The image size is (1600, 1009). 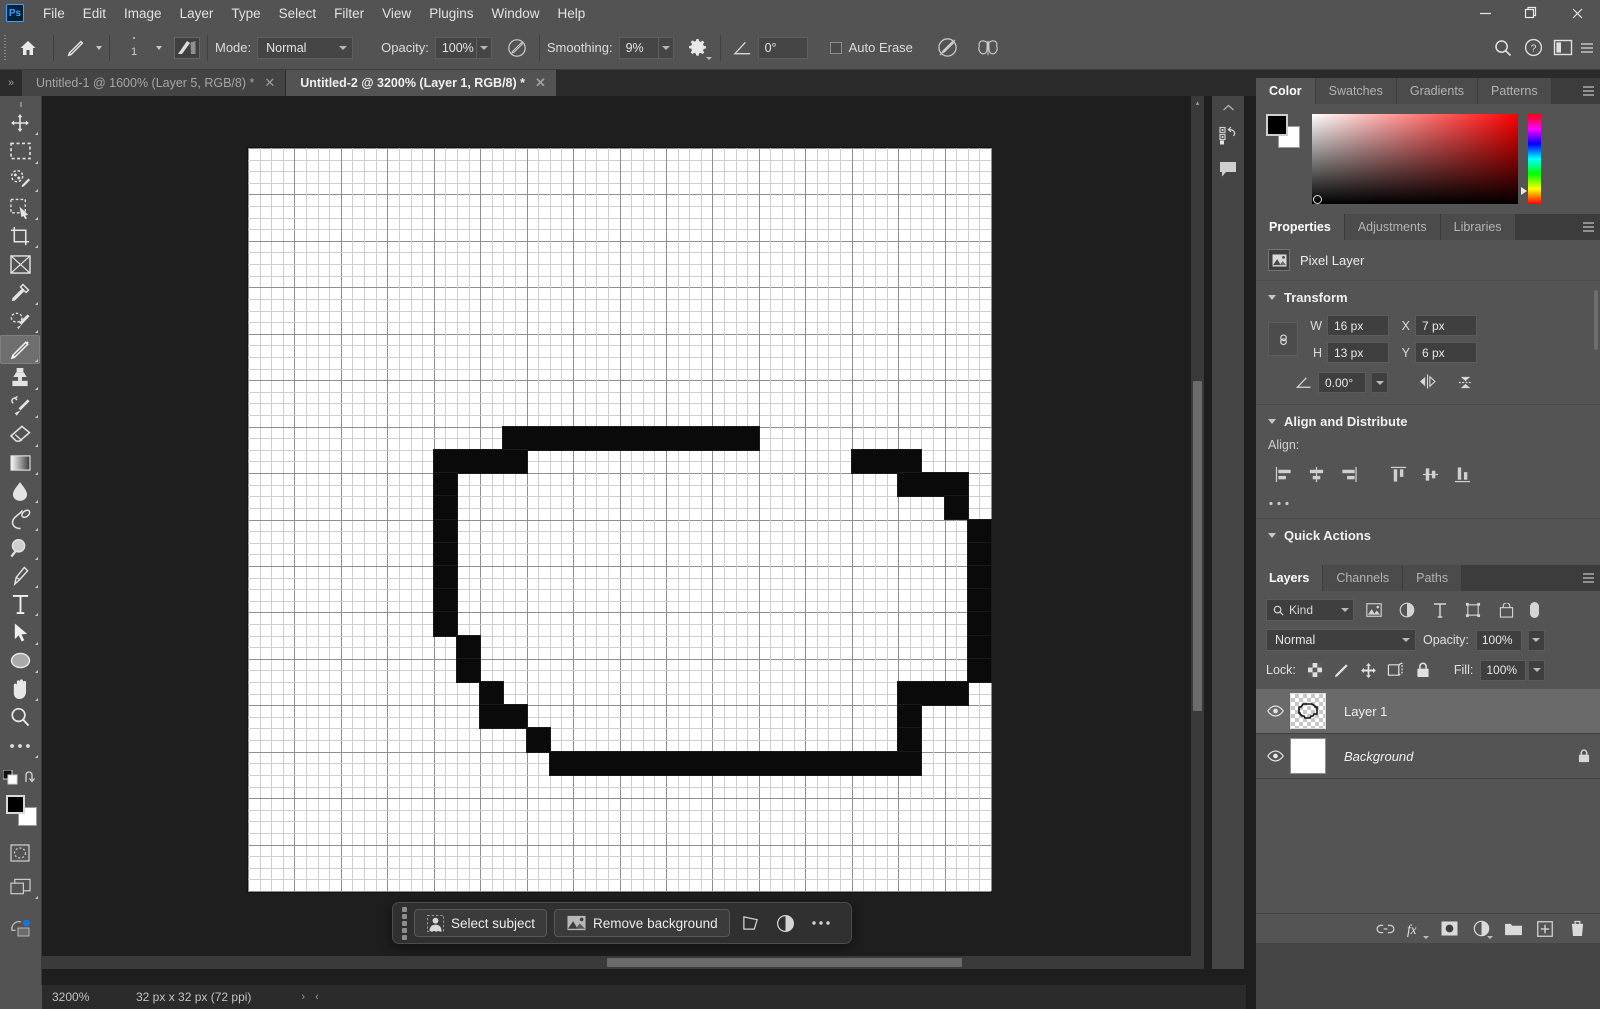 What do you see at coordinates (20, 927) in the screenshot?
I see `share-icon` at bounding box center [20, 927].